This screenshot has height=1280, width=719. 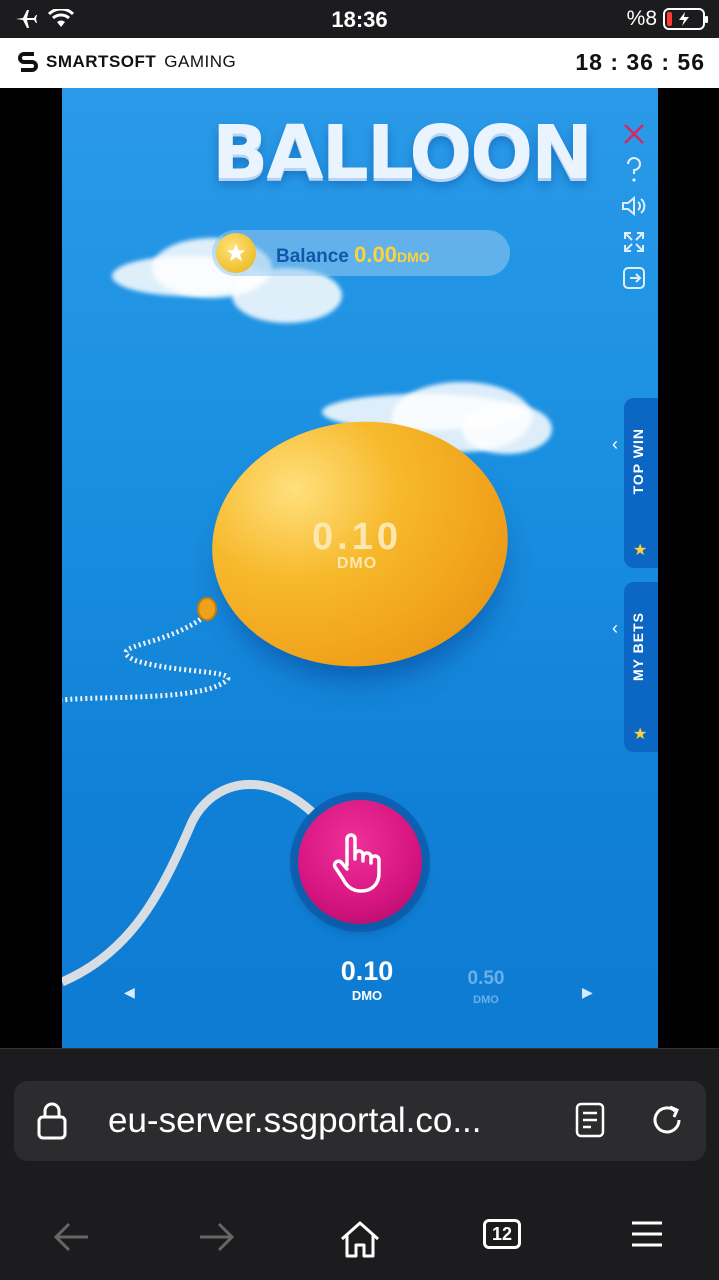 What do you see at coordinates (634, 134) in the screenshot?
I see `close-icon` at bounding box center [634, 134].